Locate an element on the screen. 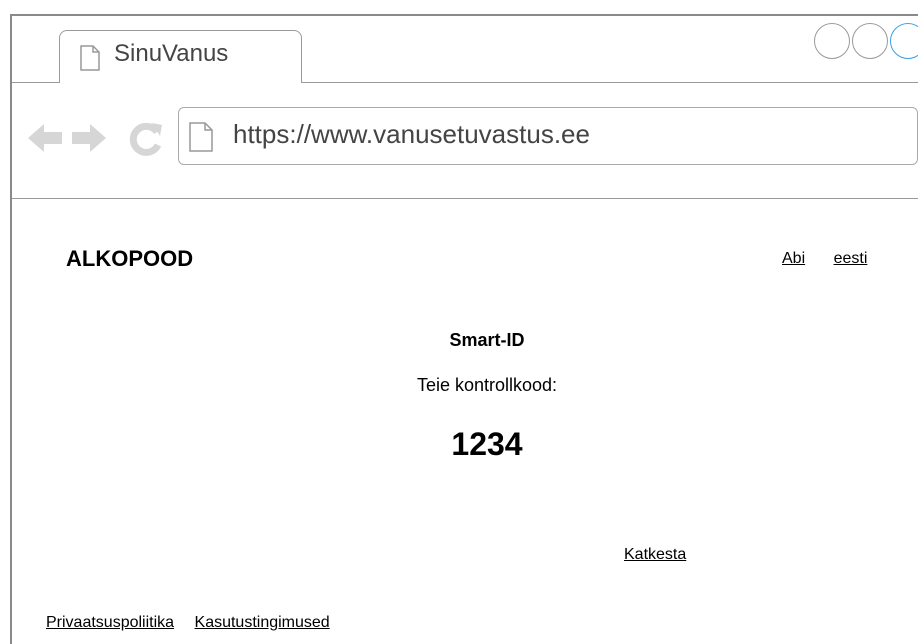 This screenshot has width=918, height=644. top-links: Abi eesti is located at coordinates (836, 259).